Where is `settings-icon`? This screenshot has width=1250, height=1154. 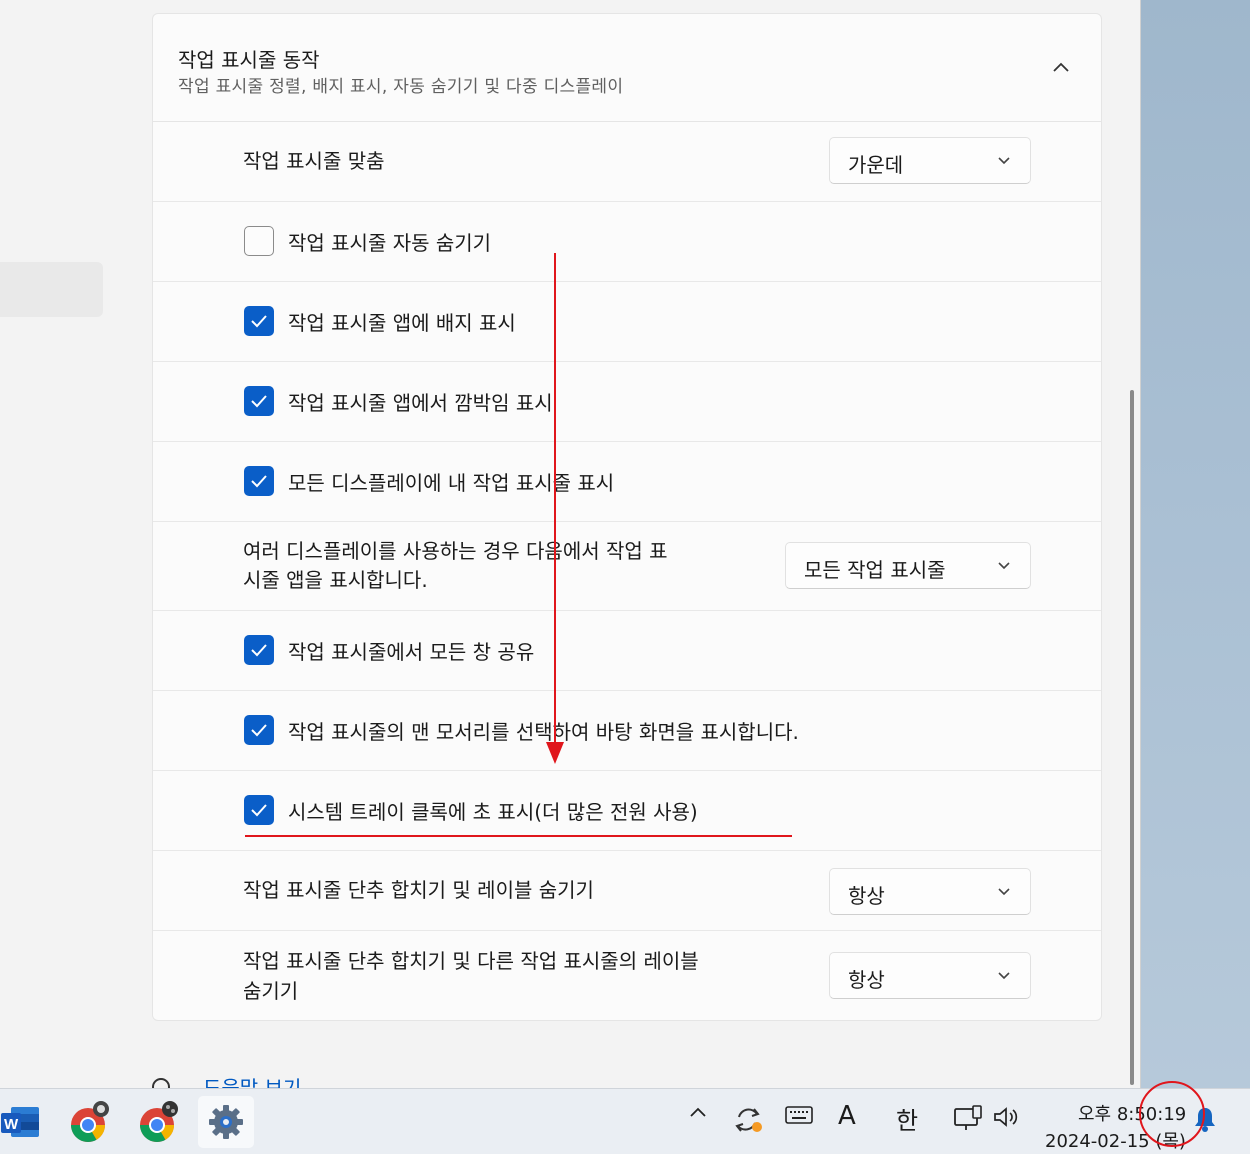 settings-icon is located at coordinates (226, 1122).